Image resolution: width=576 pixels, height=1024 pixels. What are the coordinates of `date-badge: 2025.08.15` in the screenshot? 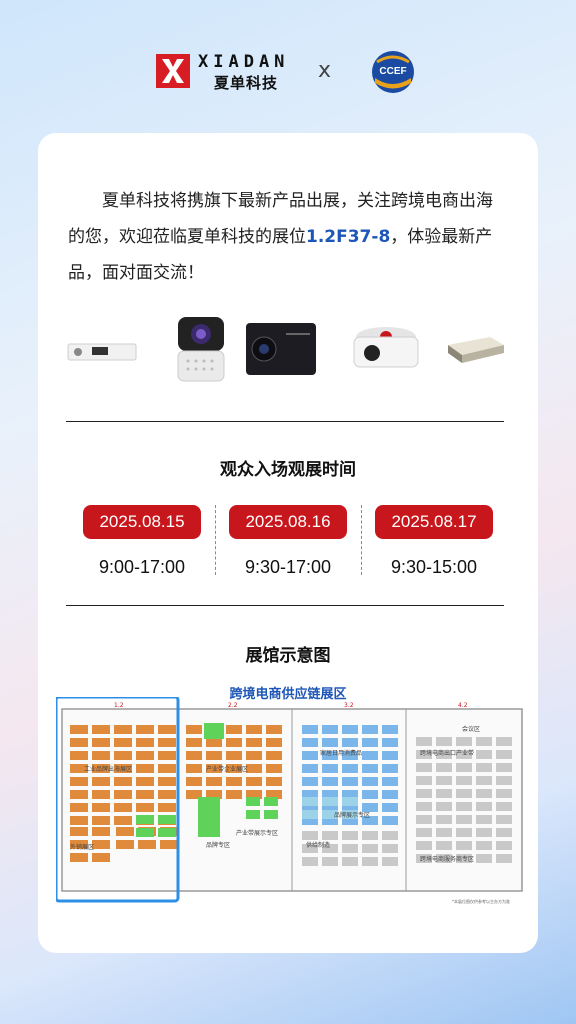 It's located at (142, 522).